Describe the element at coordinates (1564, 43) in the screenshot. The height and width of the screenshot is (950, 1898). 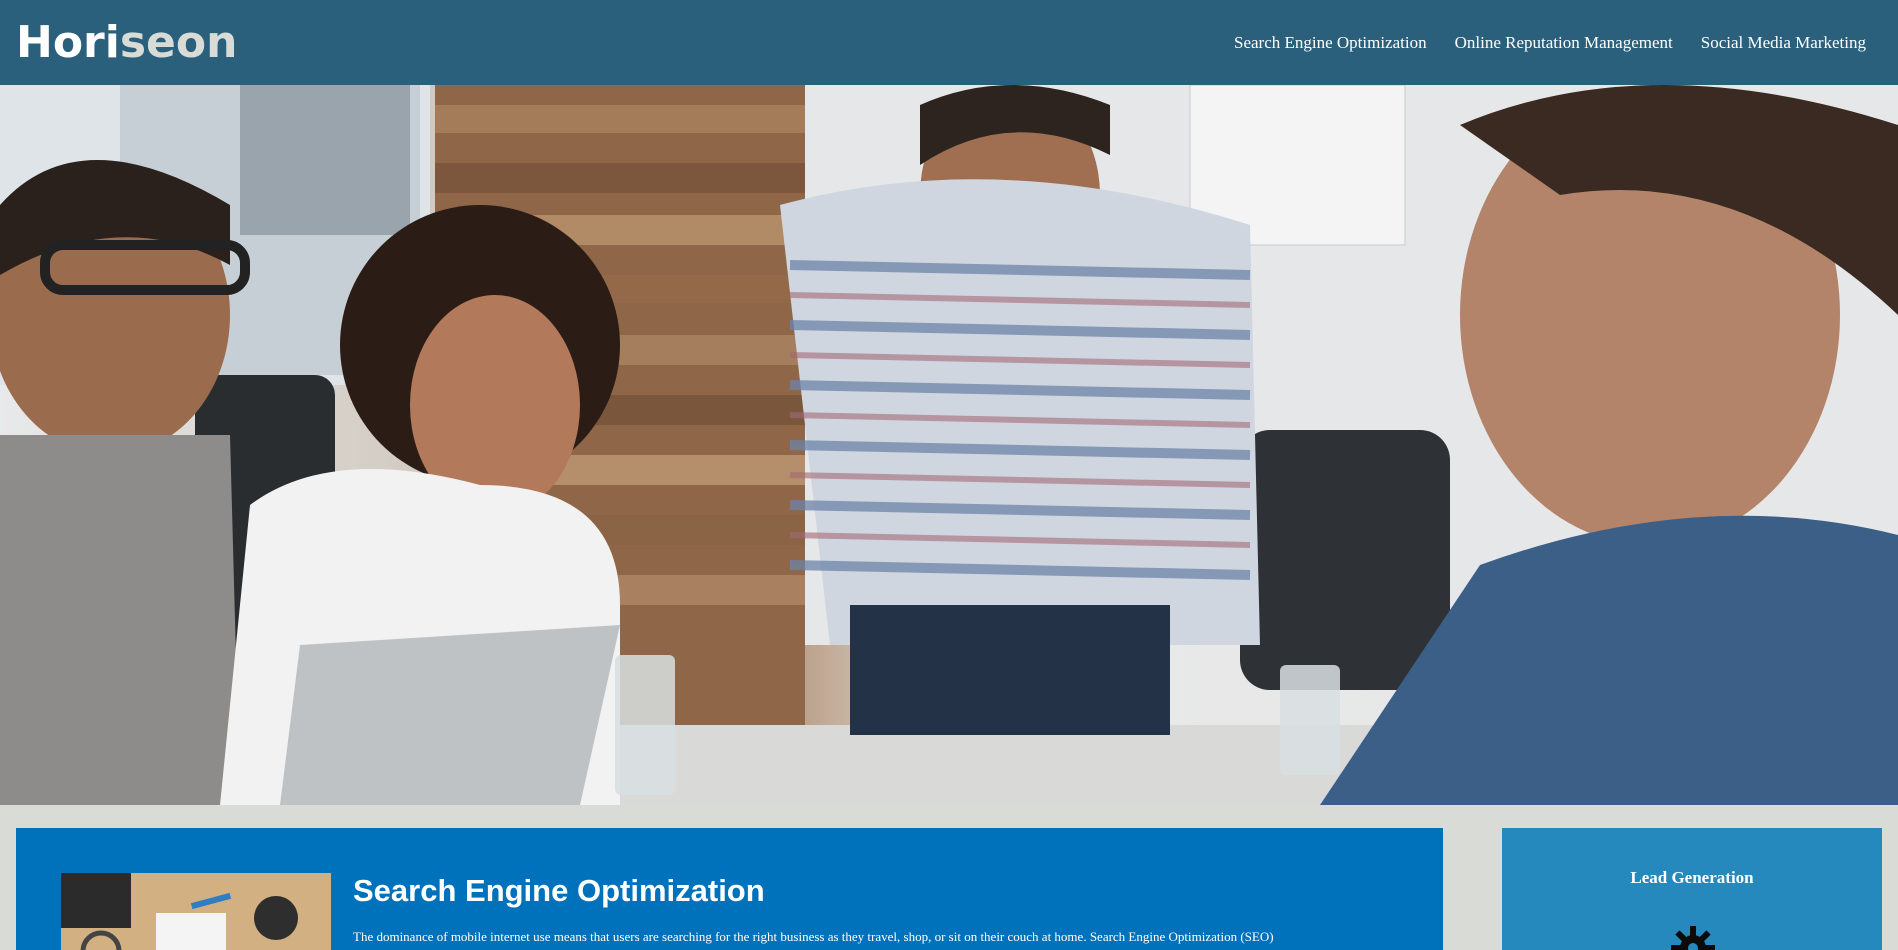
I see `nav-link-reputation: Online Reputation Management` at that location.